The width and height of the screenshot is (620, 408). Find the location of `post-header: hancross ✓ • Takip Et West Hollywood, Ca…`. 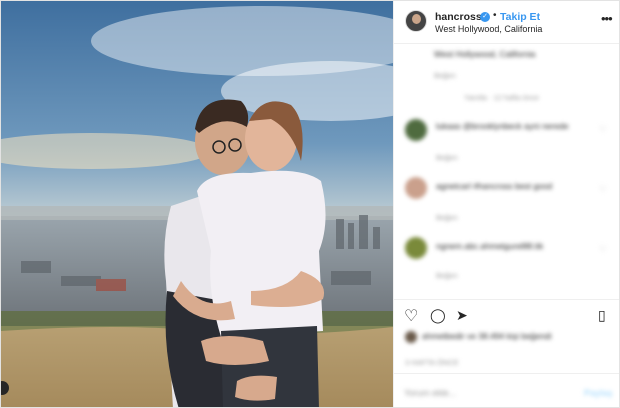

post-header: hancross ✓ • Takip Et West Hollywood, Ca… is located at coordinates (506, 22).